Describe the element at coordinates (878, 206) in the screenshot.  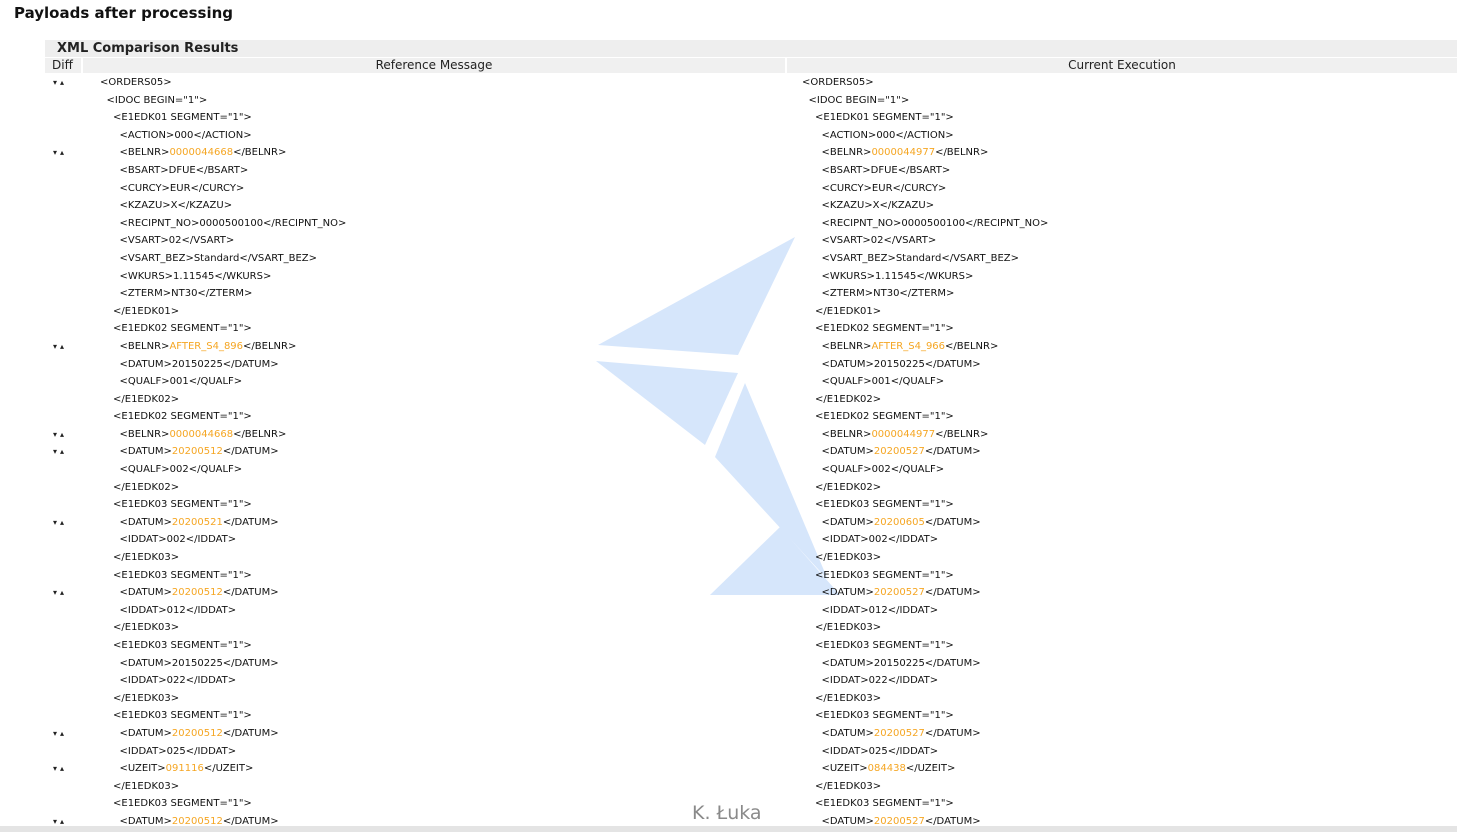
I see `current-xml-line: <KZAZU>X</KZAZU>` at that location.